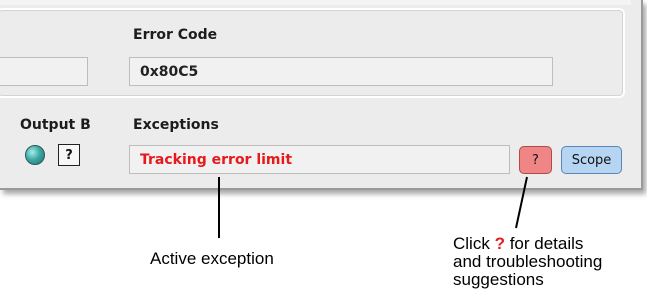 This screenshot has width=647, height=297. I want to click on help-callout-click: Click, so click(471, 243).